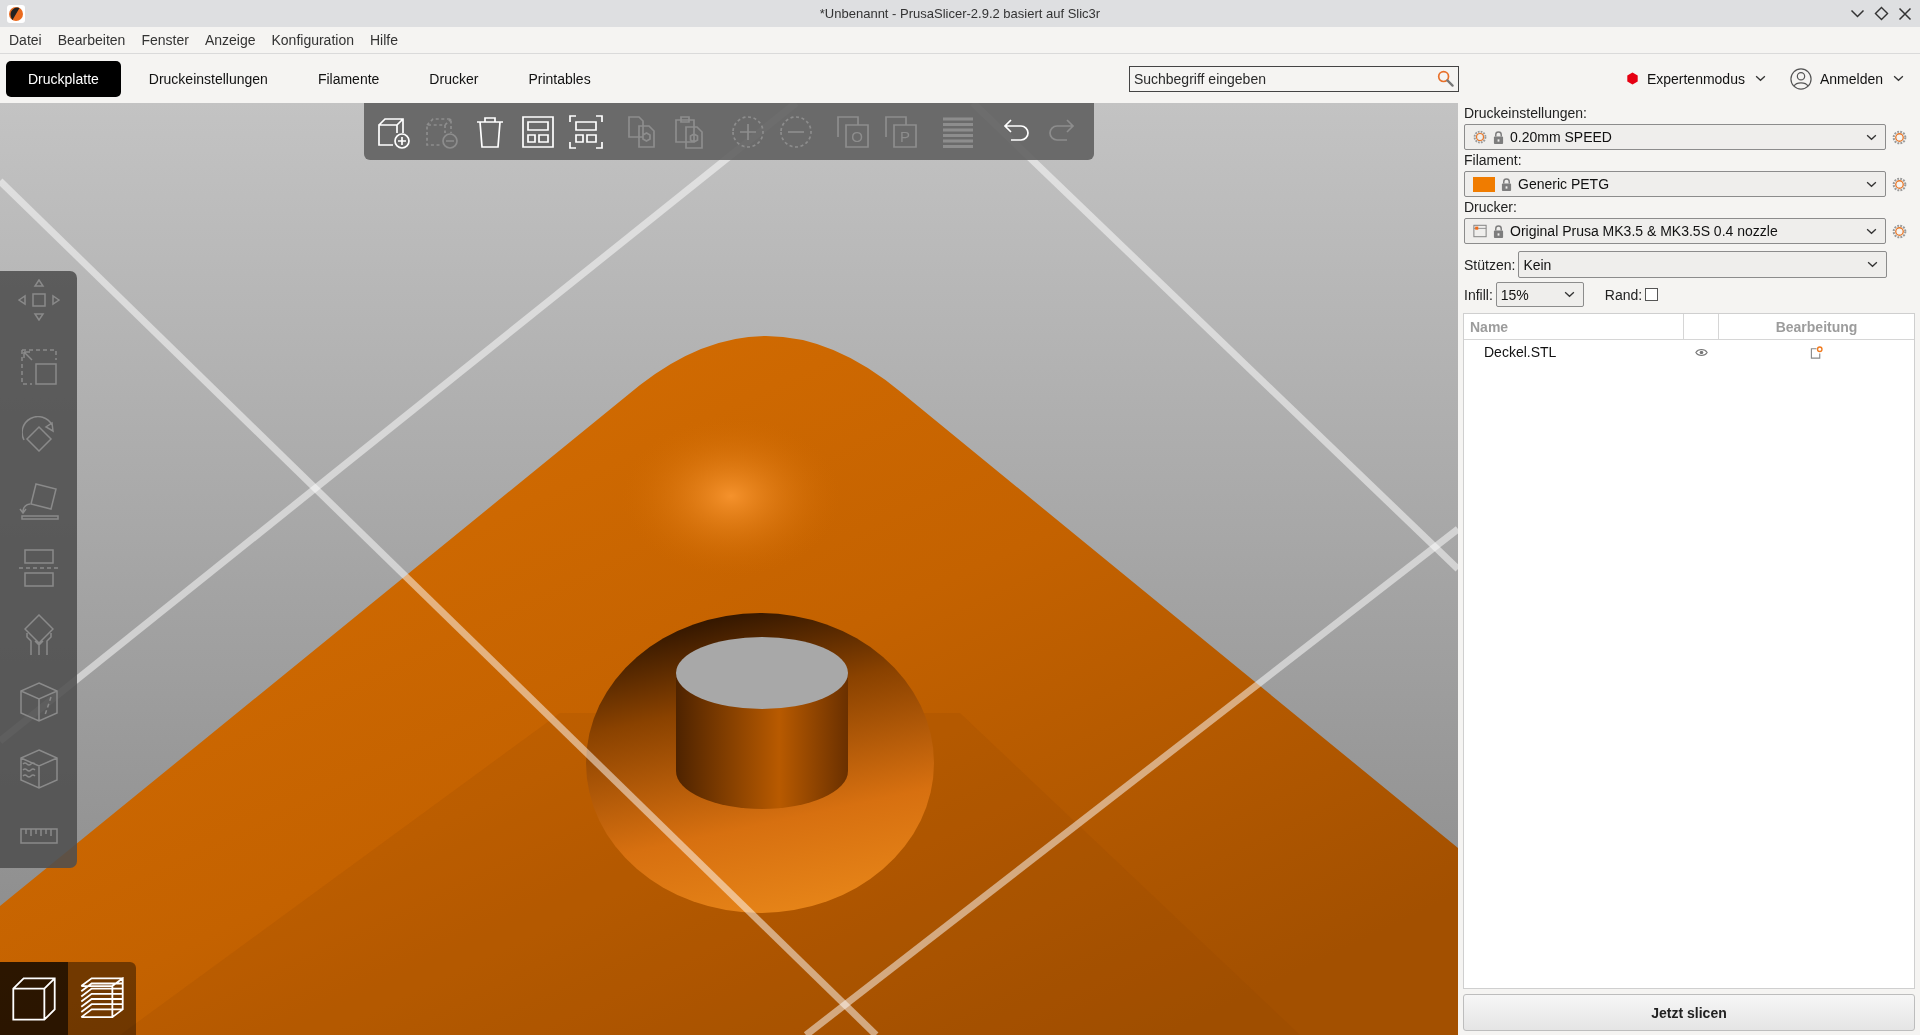  Describe the element at coordinates (1480, 137) in the screenshot. I see `gear-icon` at that location.